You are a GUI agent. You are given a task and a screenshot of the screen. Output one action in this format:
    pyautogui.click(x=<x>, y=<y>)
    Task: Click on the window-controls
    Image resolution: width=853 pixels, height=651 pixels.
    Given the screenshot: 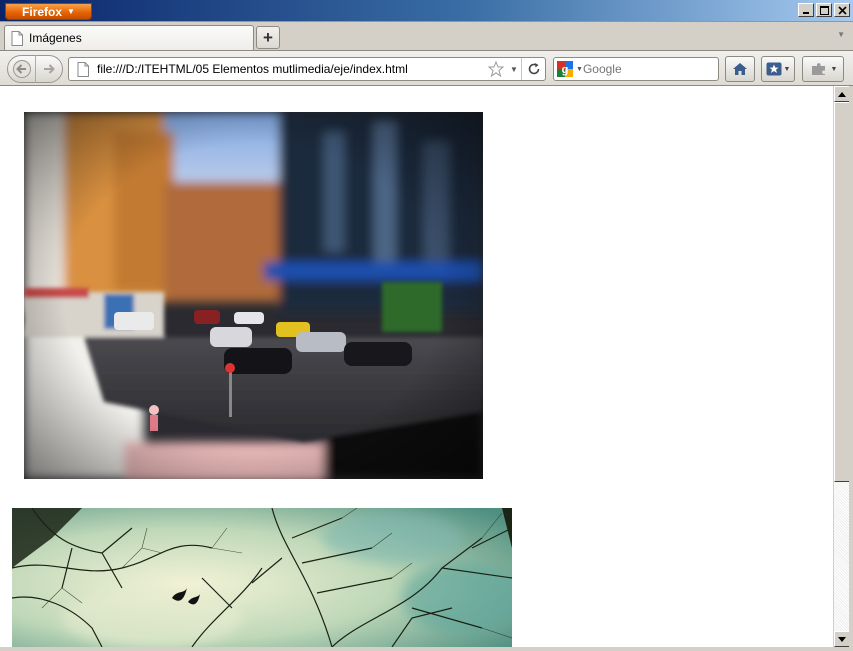 What is the action you would take?
    pyautogui.click(x=824, y=10)
    